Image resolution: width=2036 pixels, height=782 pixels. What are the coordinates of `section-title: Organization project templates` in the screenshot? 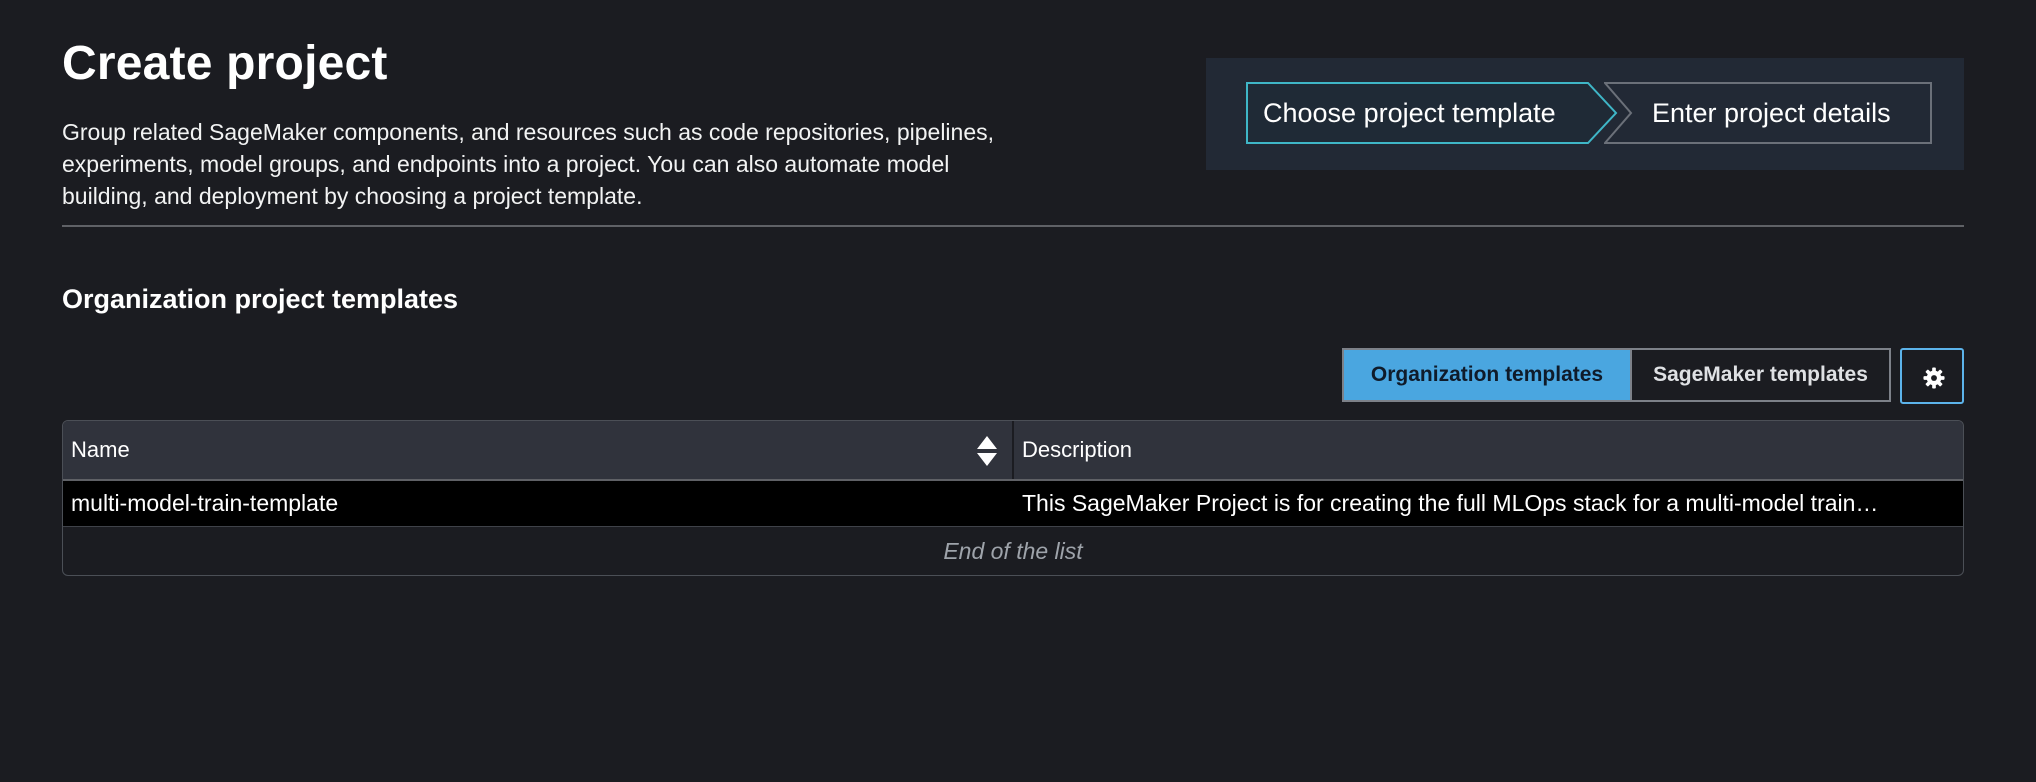 It's located at (260, 299).